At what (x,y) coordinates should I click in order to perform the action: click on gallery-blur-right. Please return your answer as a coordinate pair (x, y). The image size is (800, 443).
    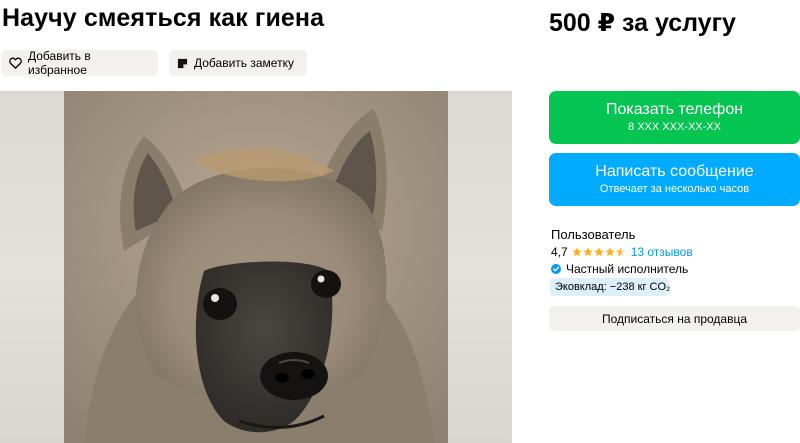
    Looking at the image, I should click on (480, 267).